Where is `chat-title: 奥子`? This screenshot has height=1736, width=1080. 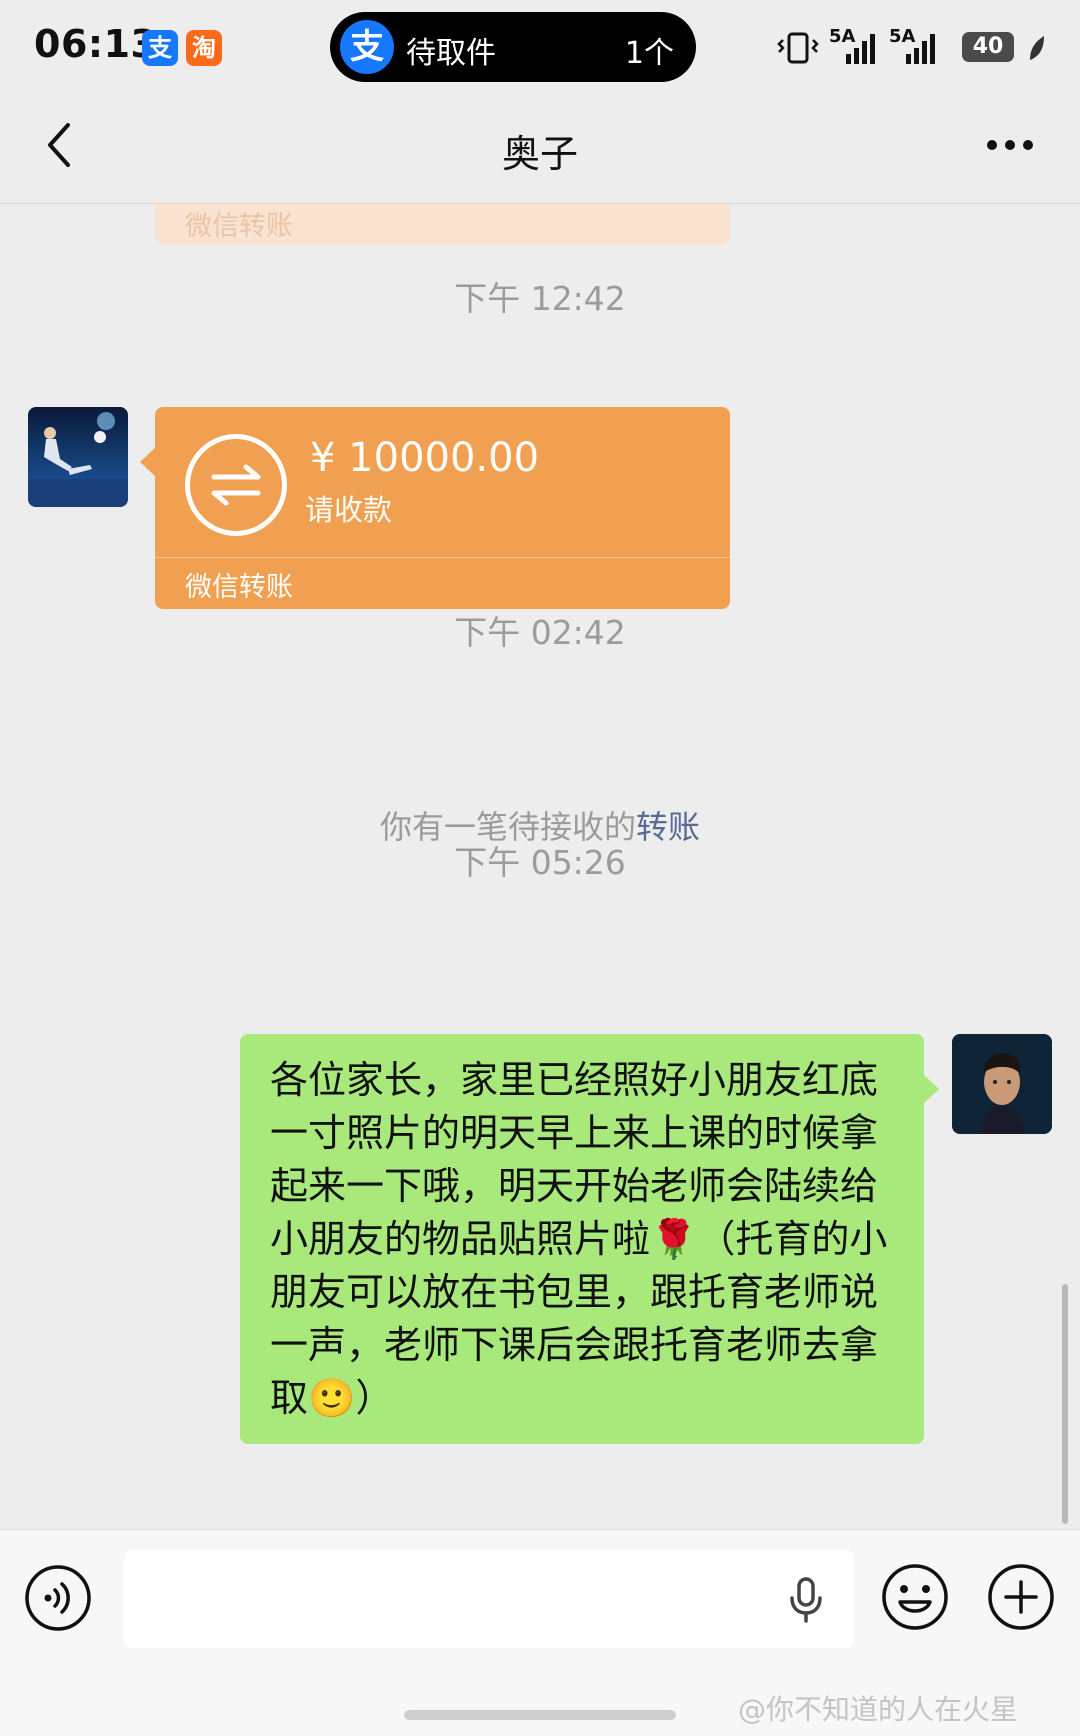 chat-title: 奥子 is located at coordinates (539, 154).